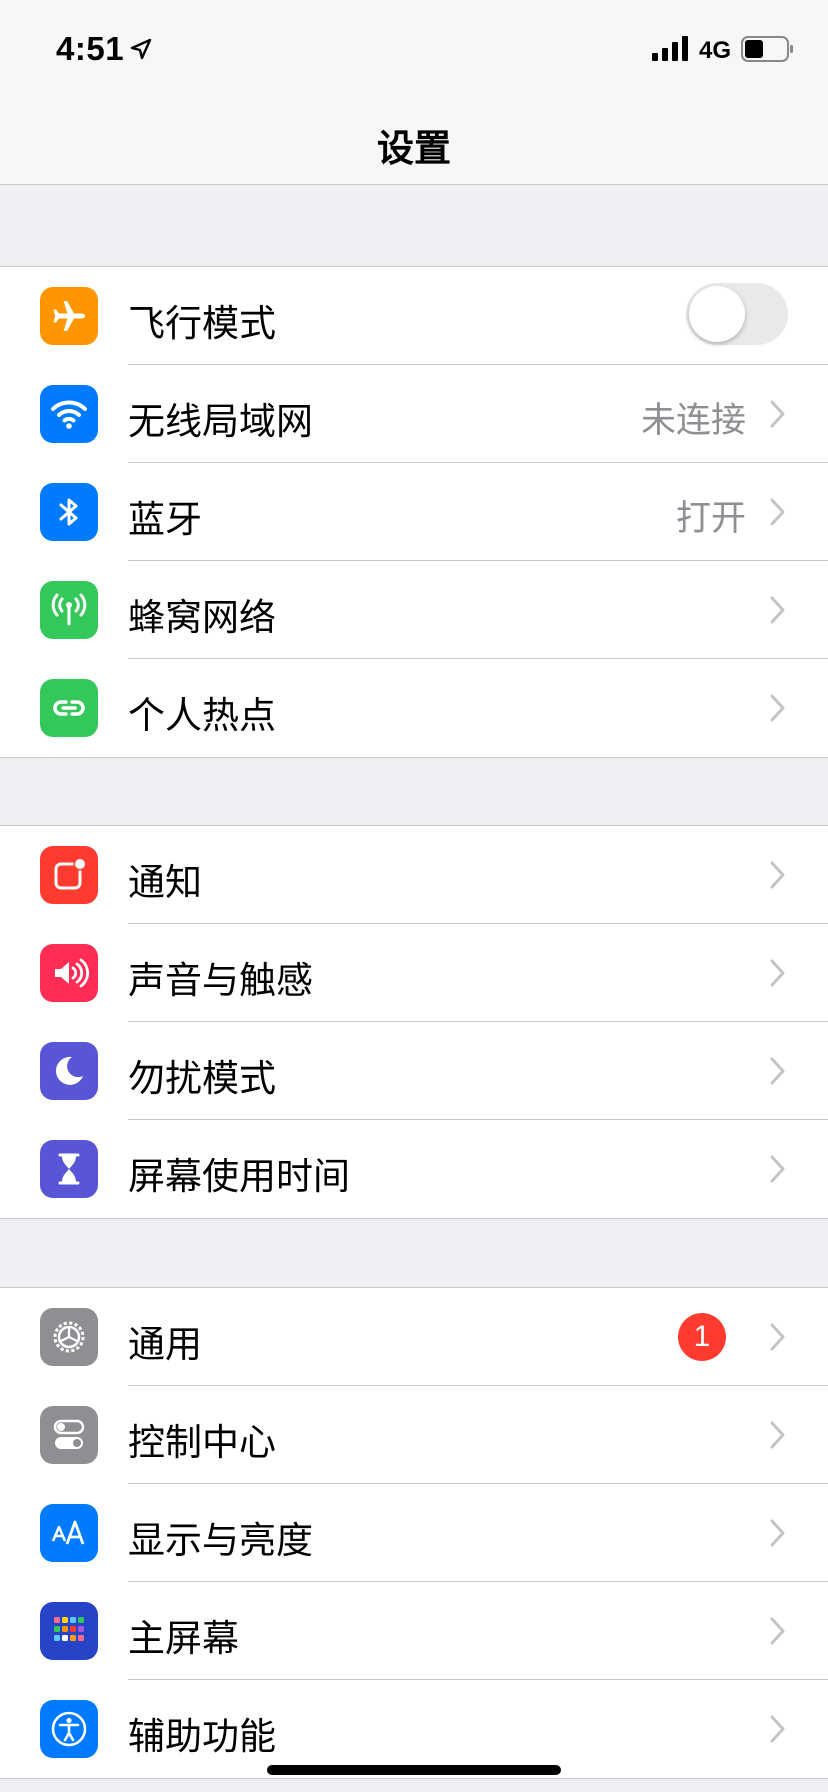 Image resolution: width=828 pixels, height=1792 pixels. What do you see at coordinates (414, 50) in the screenshot?
I see `status-bar: 4:51 4G` at bounding box center [414, 50].